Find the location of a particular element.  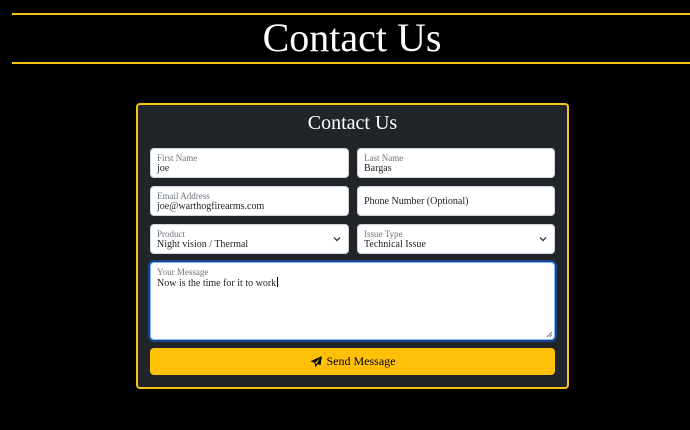

page-title: Contact Us is located at coordinates (352, 37).